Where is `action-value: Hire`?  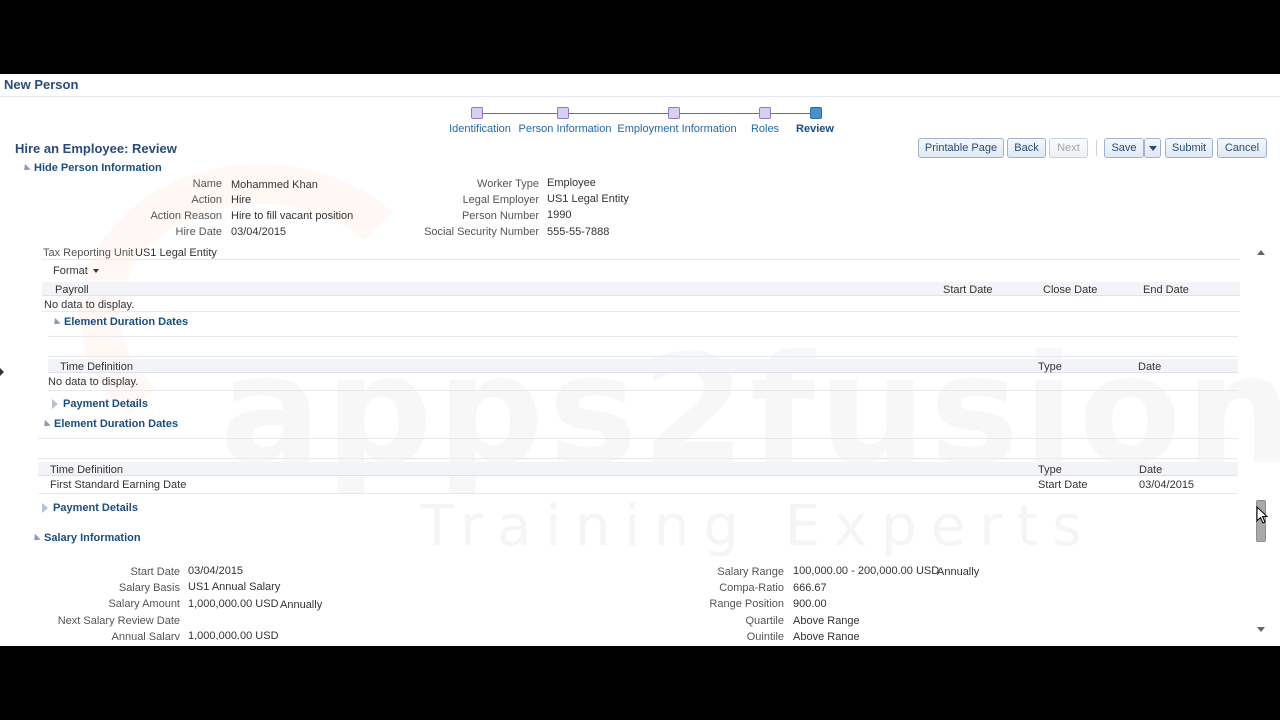
action-value: Hire is located at coordinates (241, 200).